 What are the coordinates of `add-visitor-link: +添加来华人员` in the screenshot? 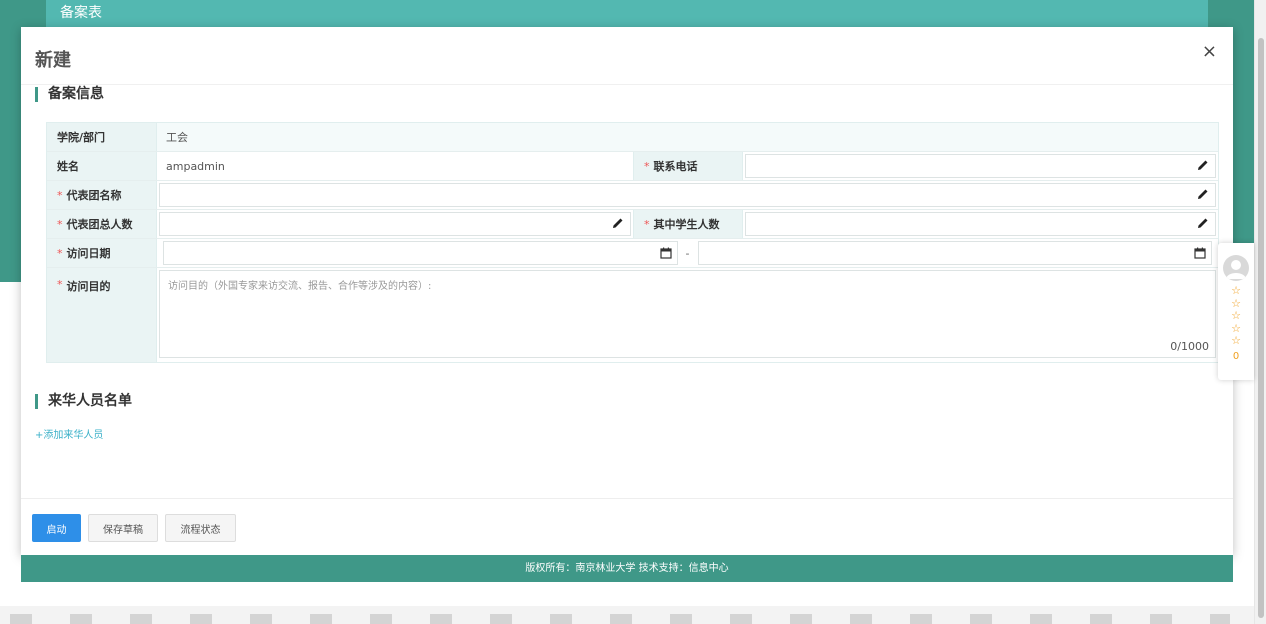 It's located at (69, 433).